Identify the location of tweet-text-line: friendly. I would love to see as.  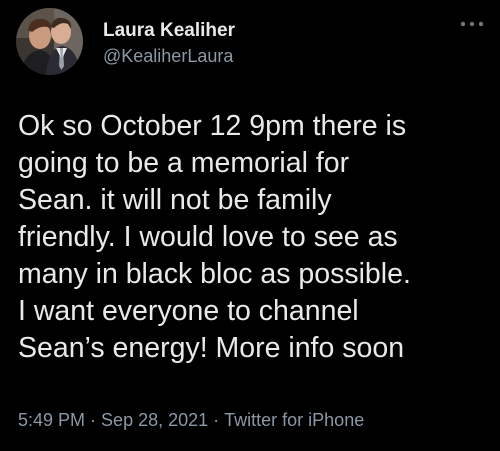
(208, 237).